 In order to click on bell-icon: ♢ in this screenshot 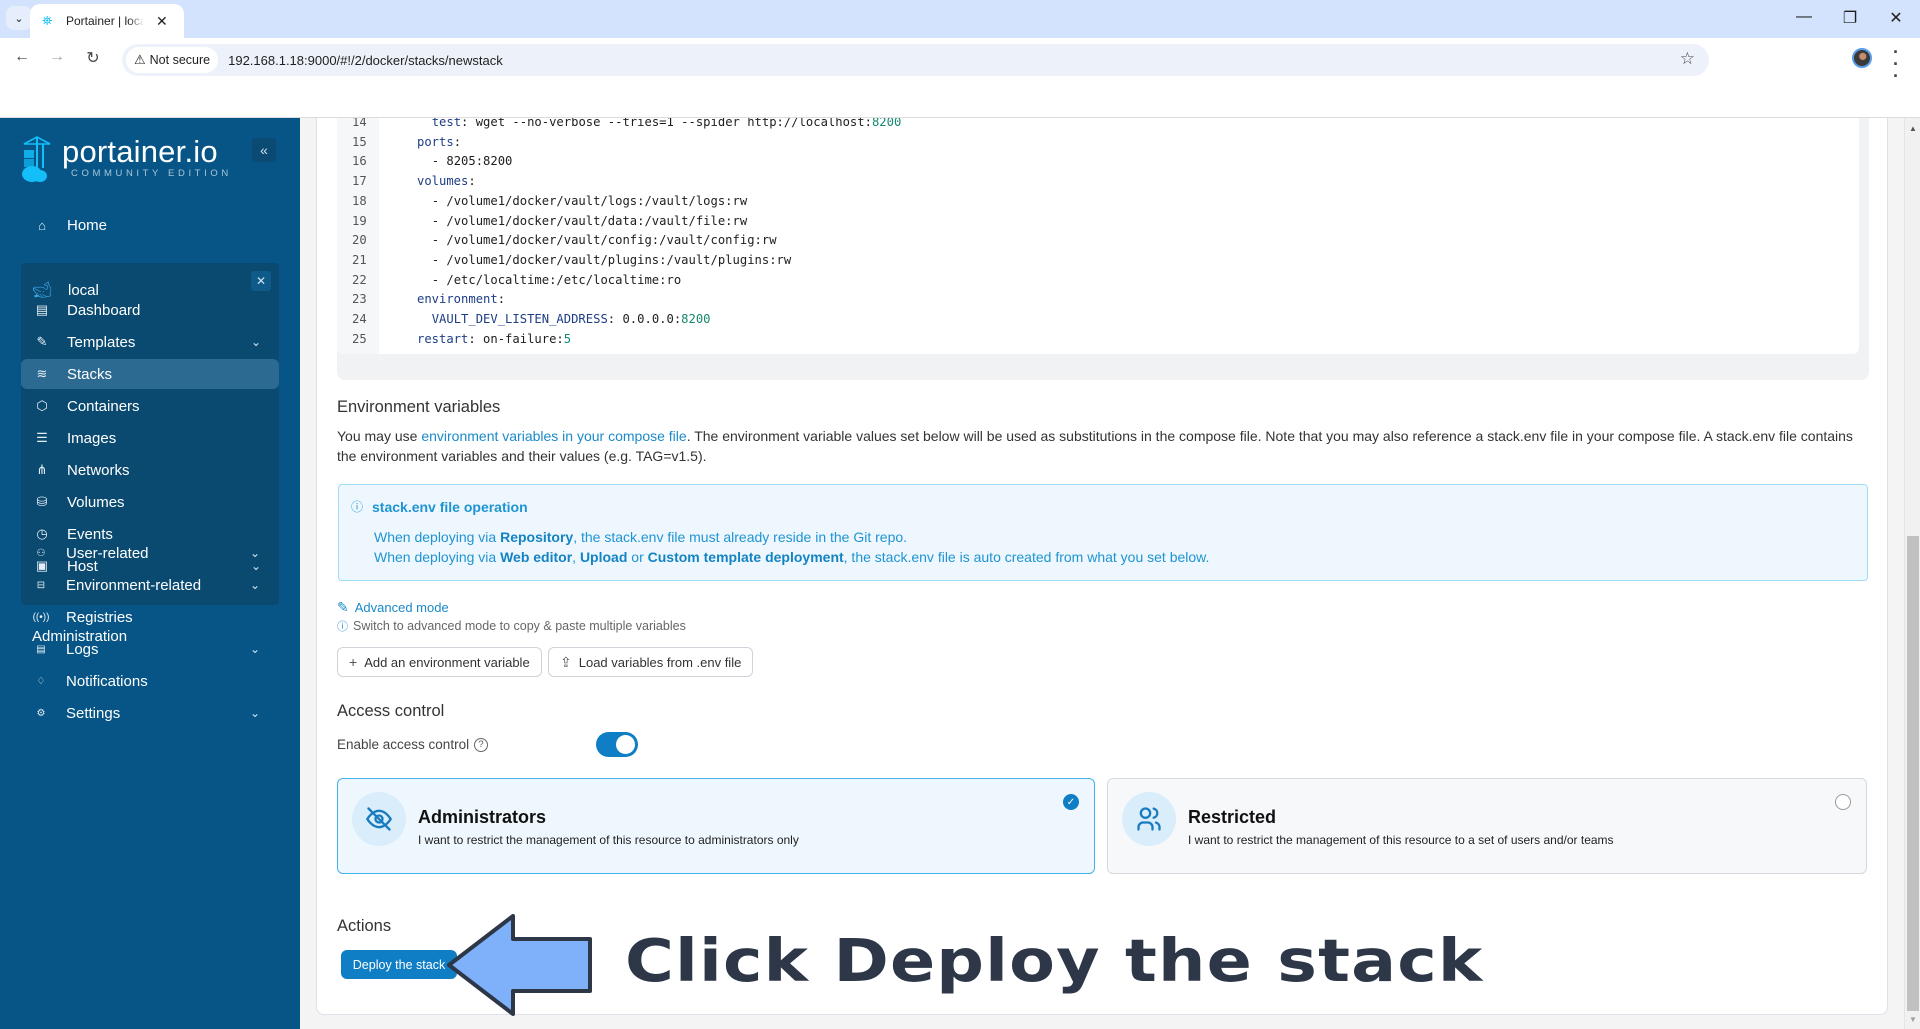, I will do `click(41, 681)`.